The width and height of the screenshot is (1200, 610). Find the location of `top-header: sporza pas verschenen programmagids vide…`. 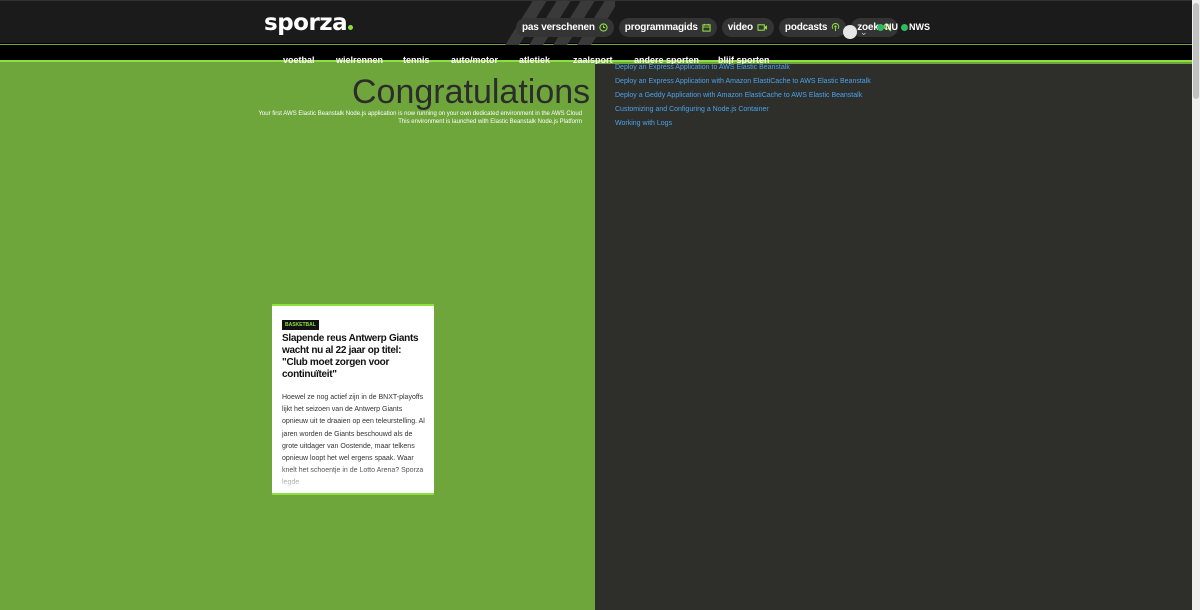

top-header: sporza pas verschenen programmagids vide… is located at coordinates (596, 22).